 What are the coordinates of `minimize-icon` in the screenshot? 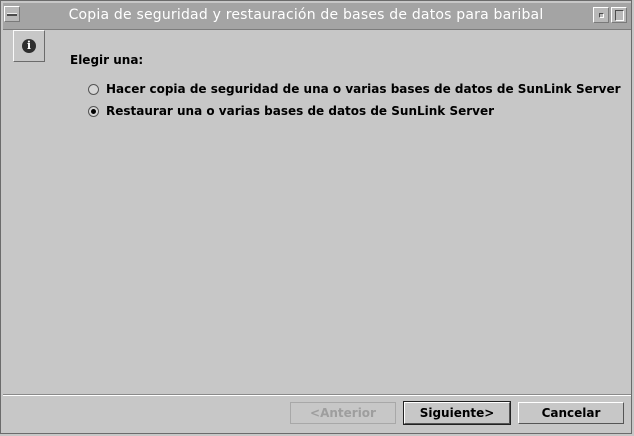 It's located at (601, 15).